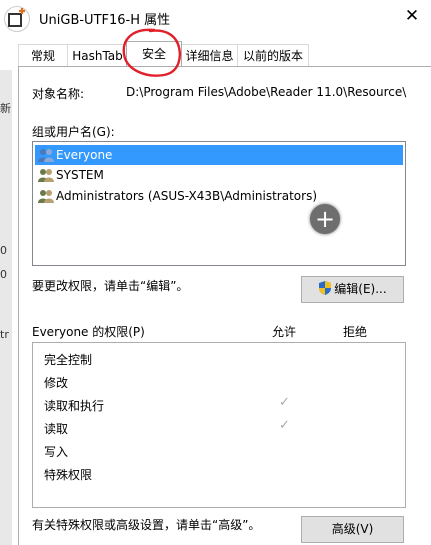 The image size is (431, 545). I want to click on change-permissions-hint: 要更改权限，请单击“编辑”。, so click(110, 286).